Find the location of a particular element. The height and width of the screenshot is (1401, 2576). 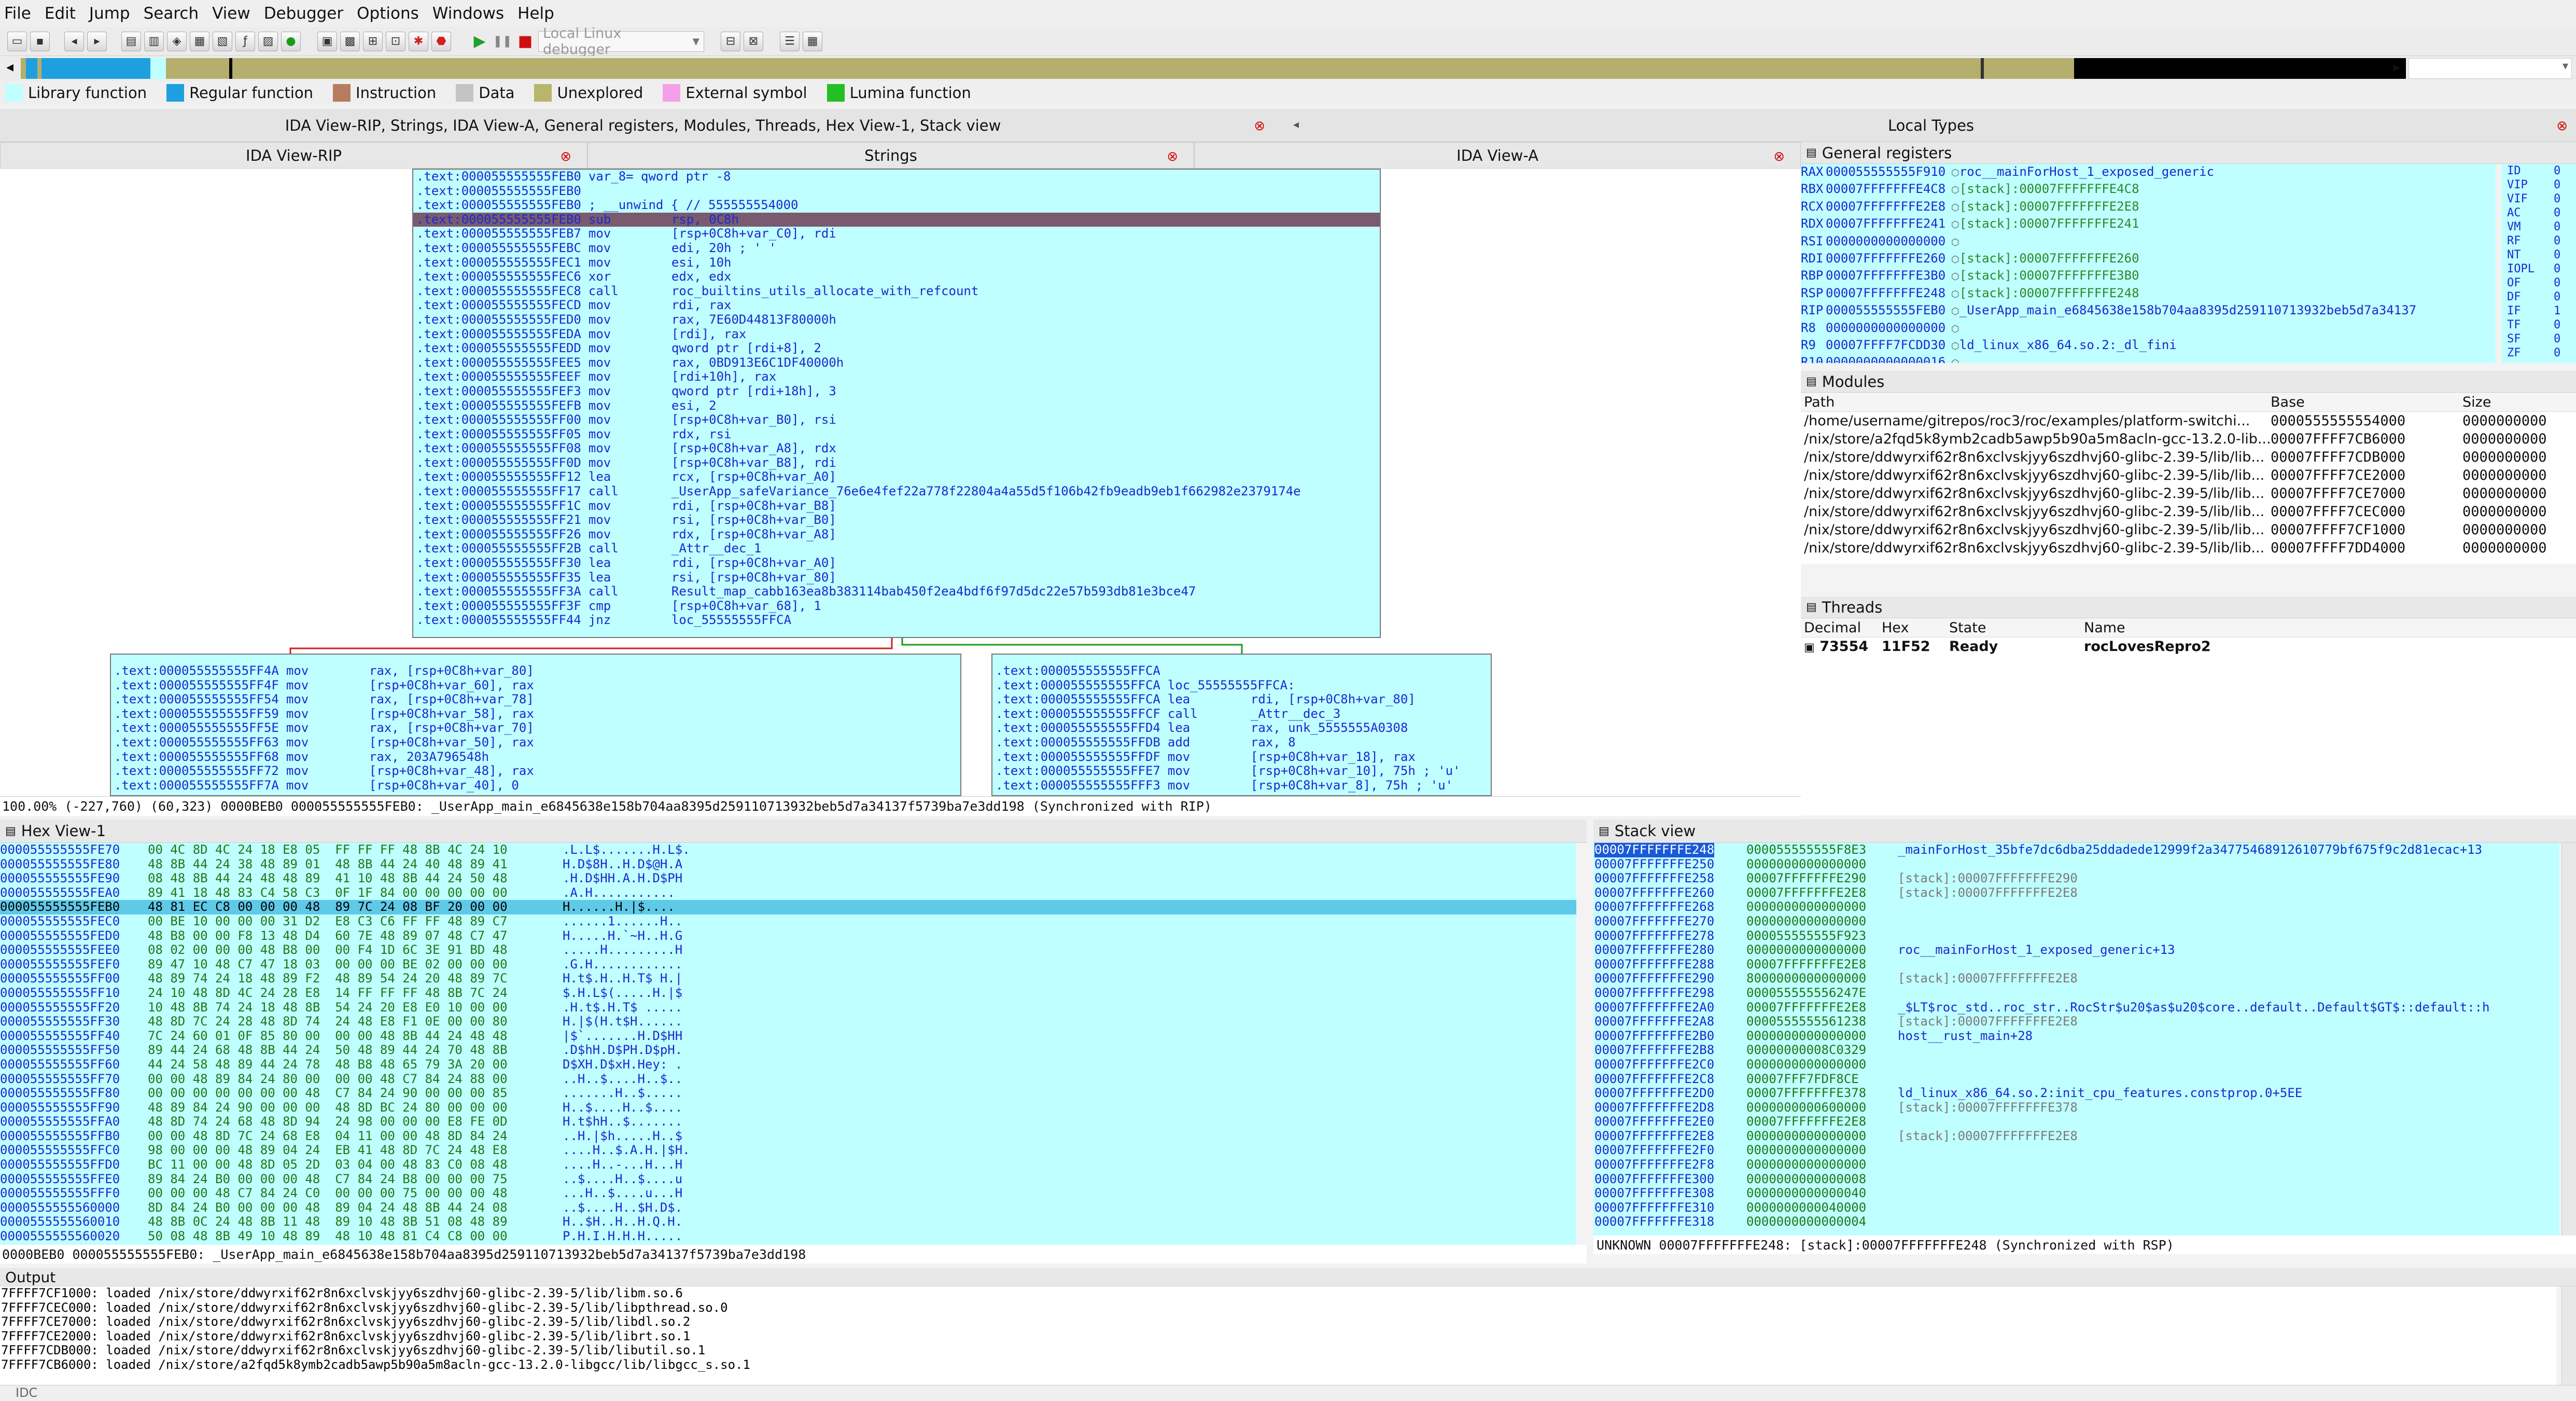

lumina-icon: ● is located at coordinates (291, 41).